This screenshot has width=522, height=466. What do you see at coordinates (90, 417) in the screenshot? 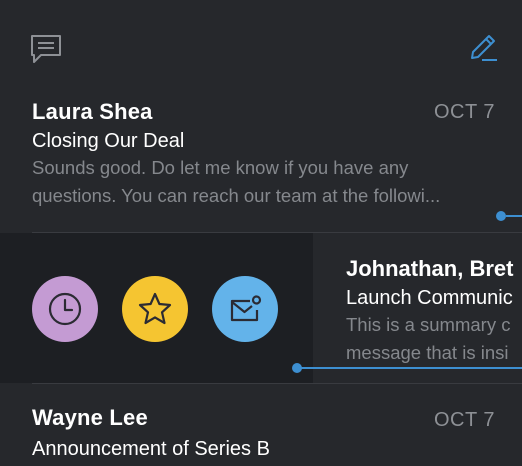
I see `email-sender: Wayne Lee` at bounding box center [90, 417].